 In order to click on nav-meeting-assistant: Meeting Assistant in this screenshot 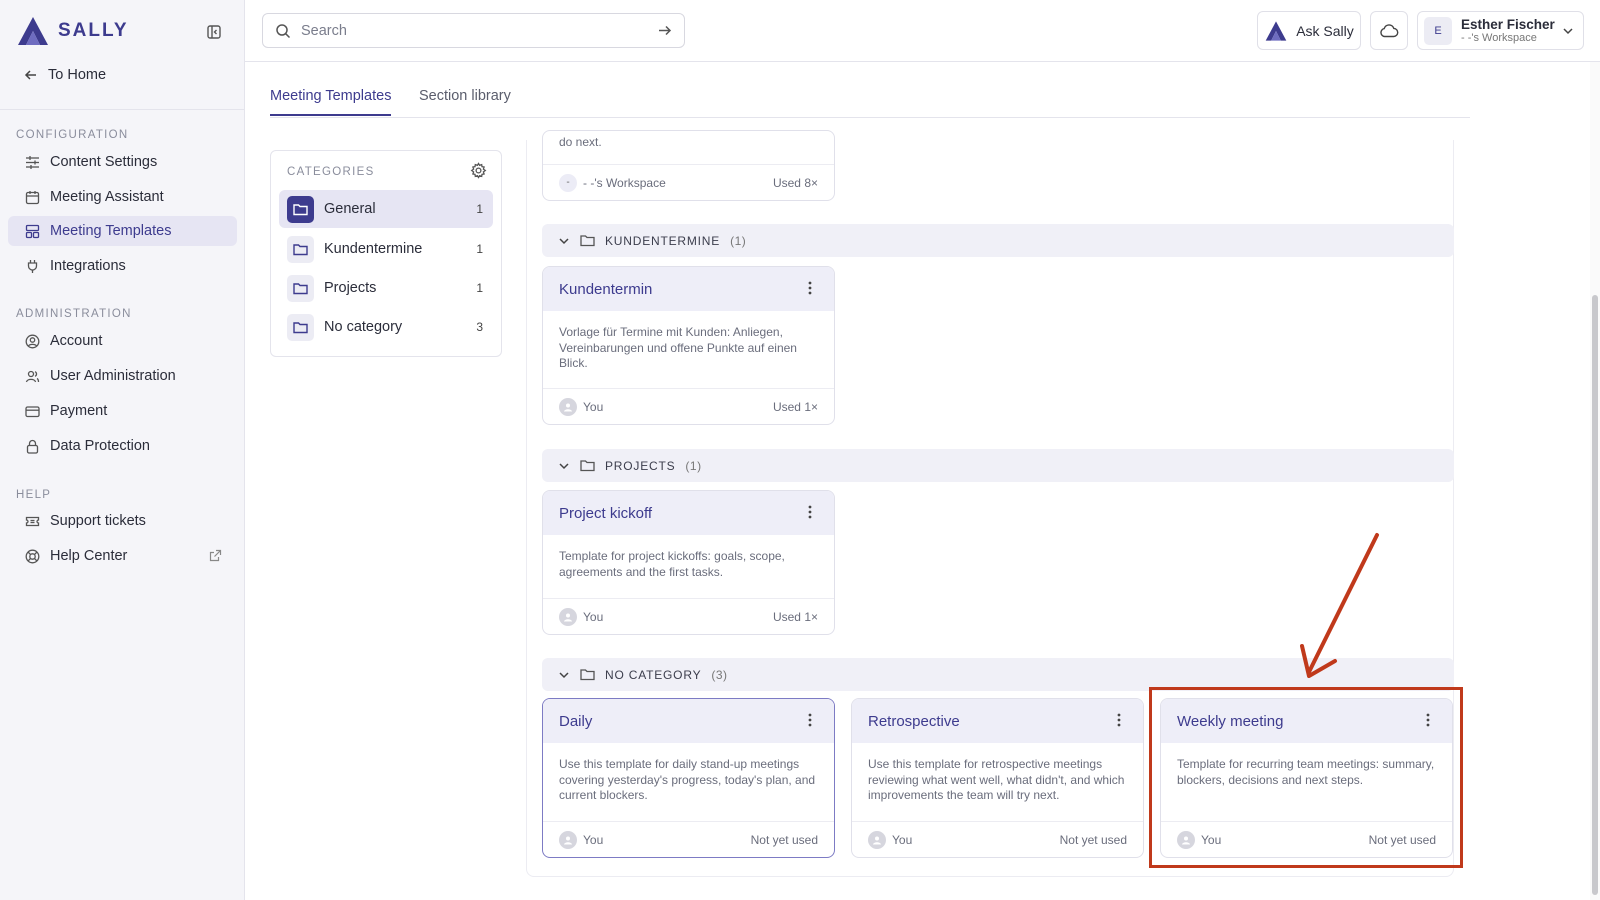, I will do `click(122, 197)`.